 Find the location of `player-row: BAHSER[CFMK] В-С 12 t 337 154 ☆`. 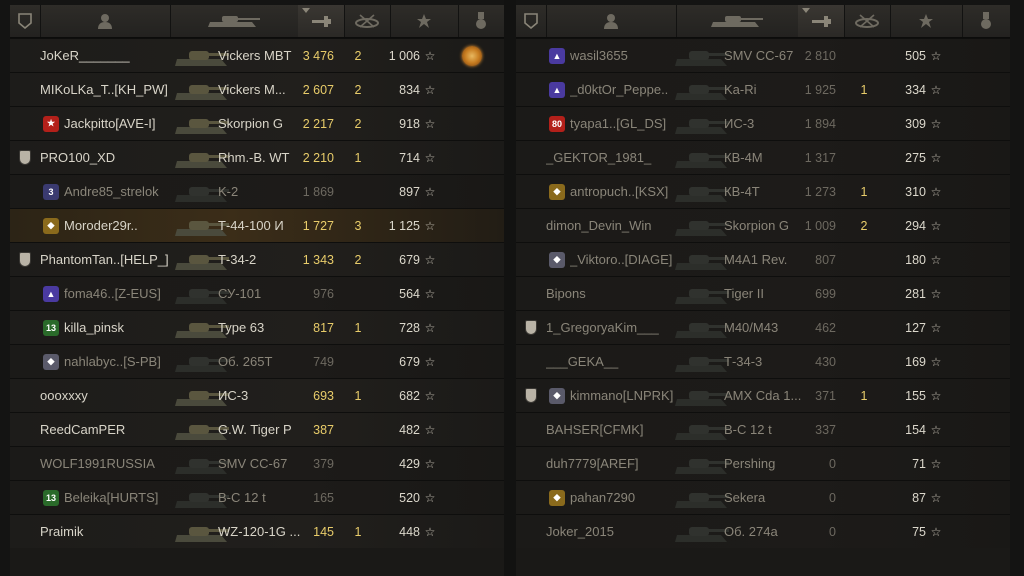

player-row: BAHSER[CFMK] В-С 12 t 337 154 ☆ is located at coordinates (763, 429).